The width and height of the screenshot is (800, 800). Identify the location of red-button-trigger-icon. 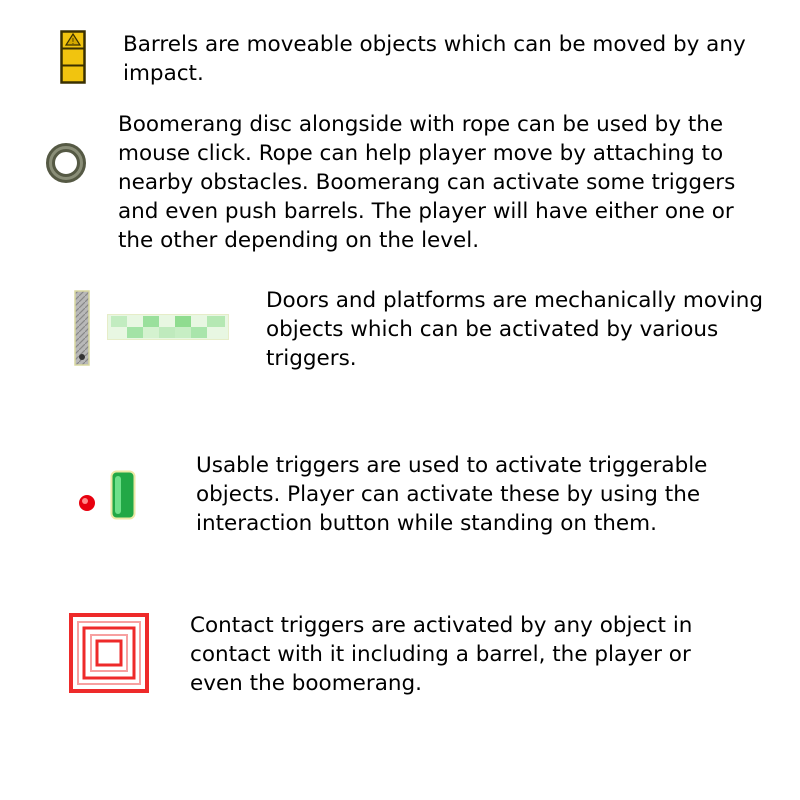
(87, 505).